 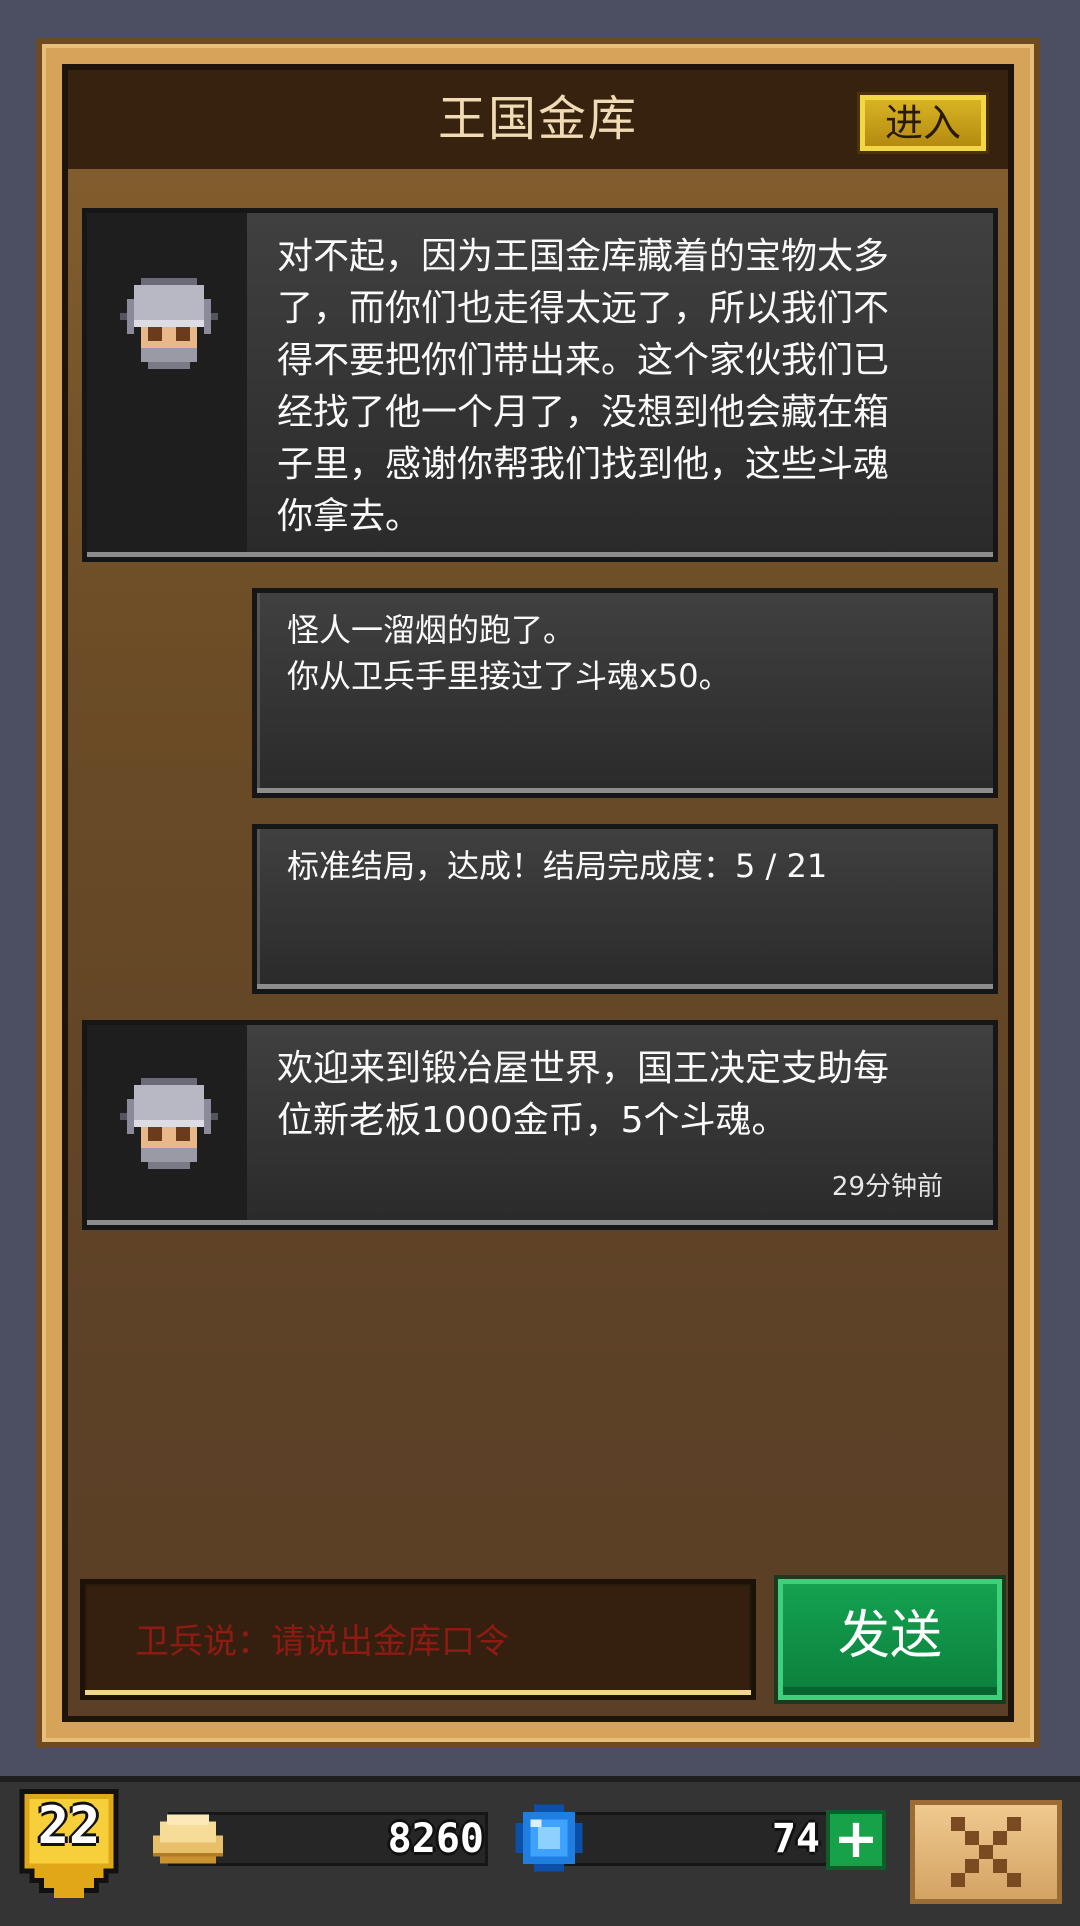 I want to click on close-button, so click(x=986, y=1852).